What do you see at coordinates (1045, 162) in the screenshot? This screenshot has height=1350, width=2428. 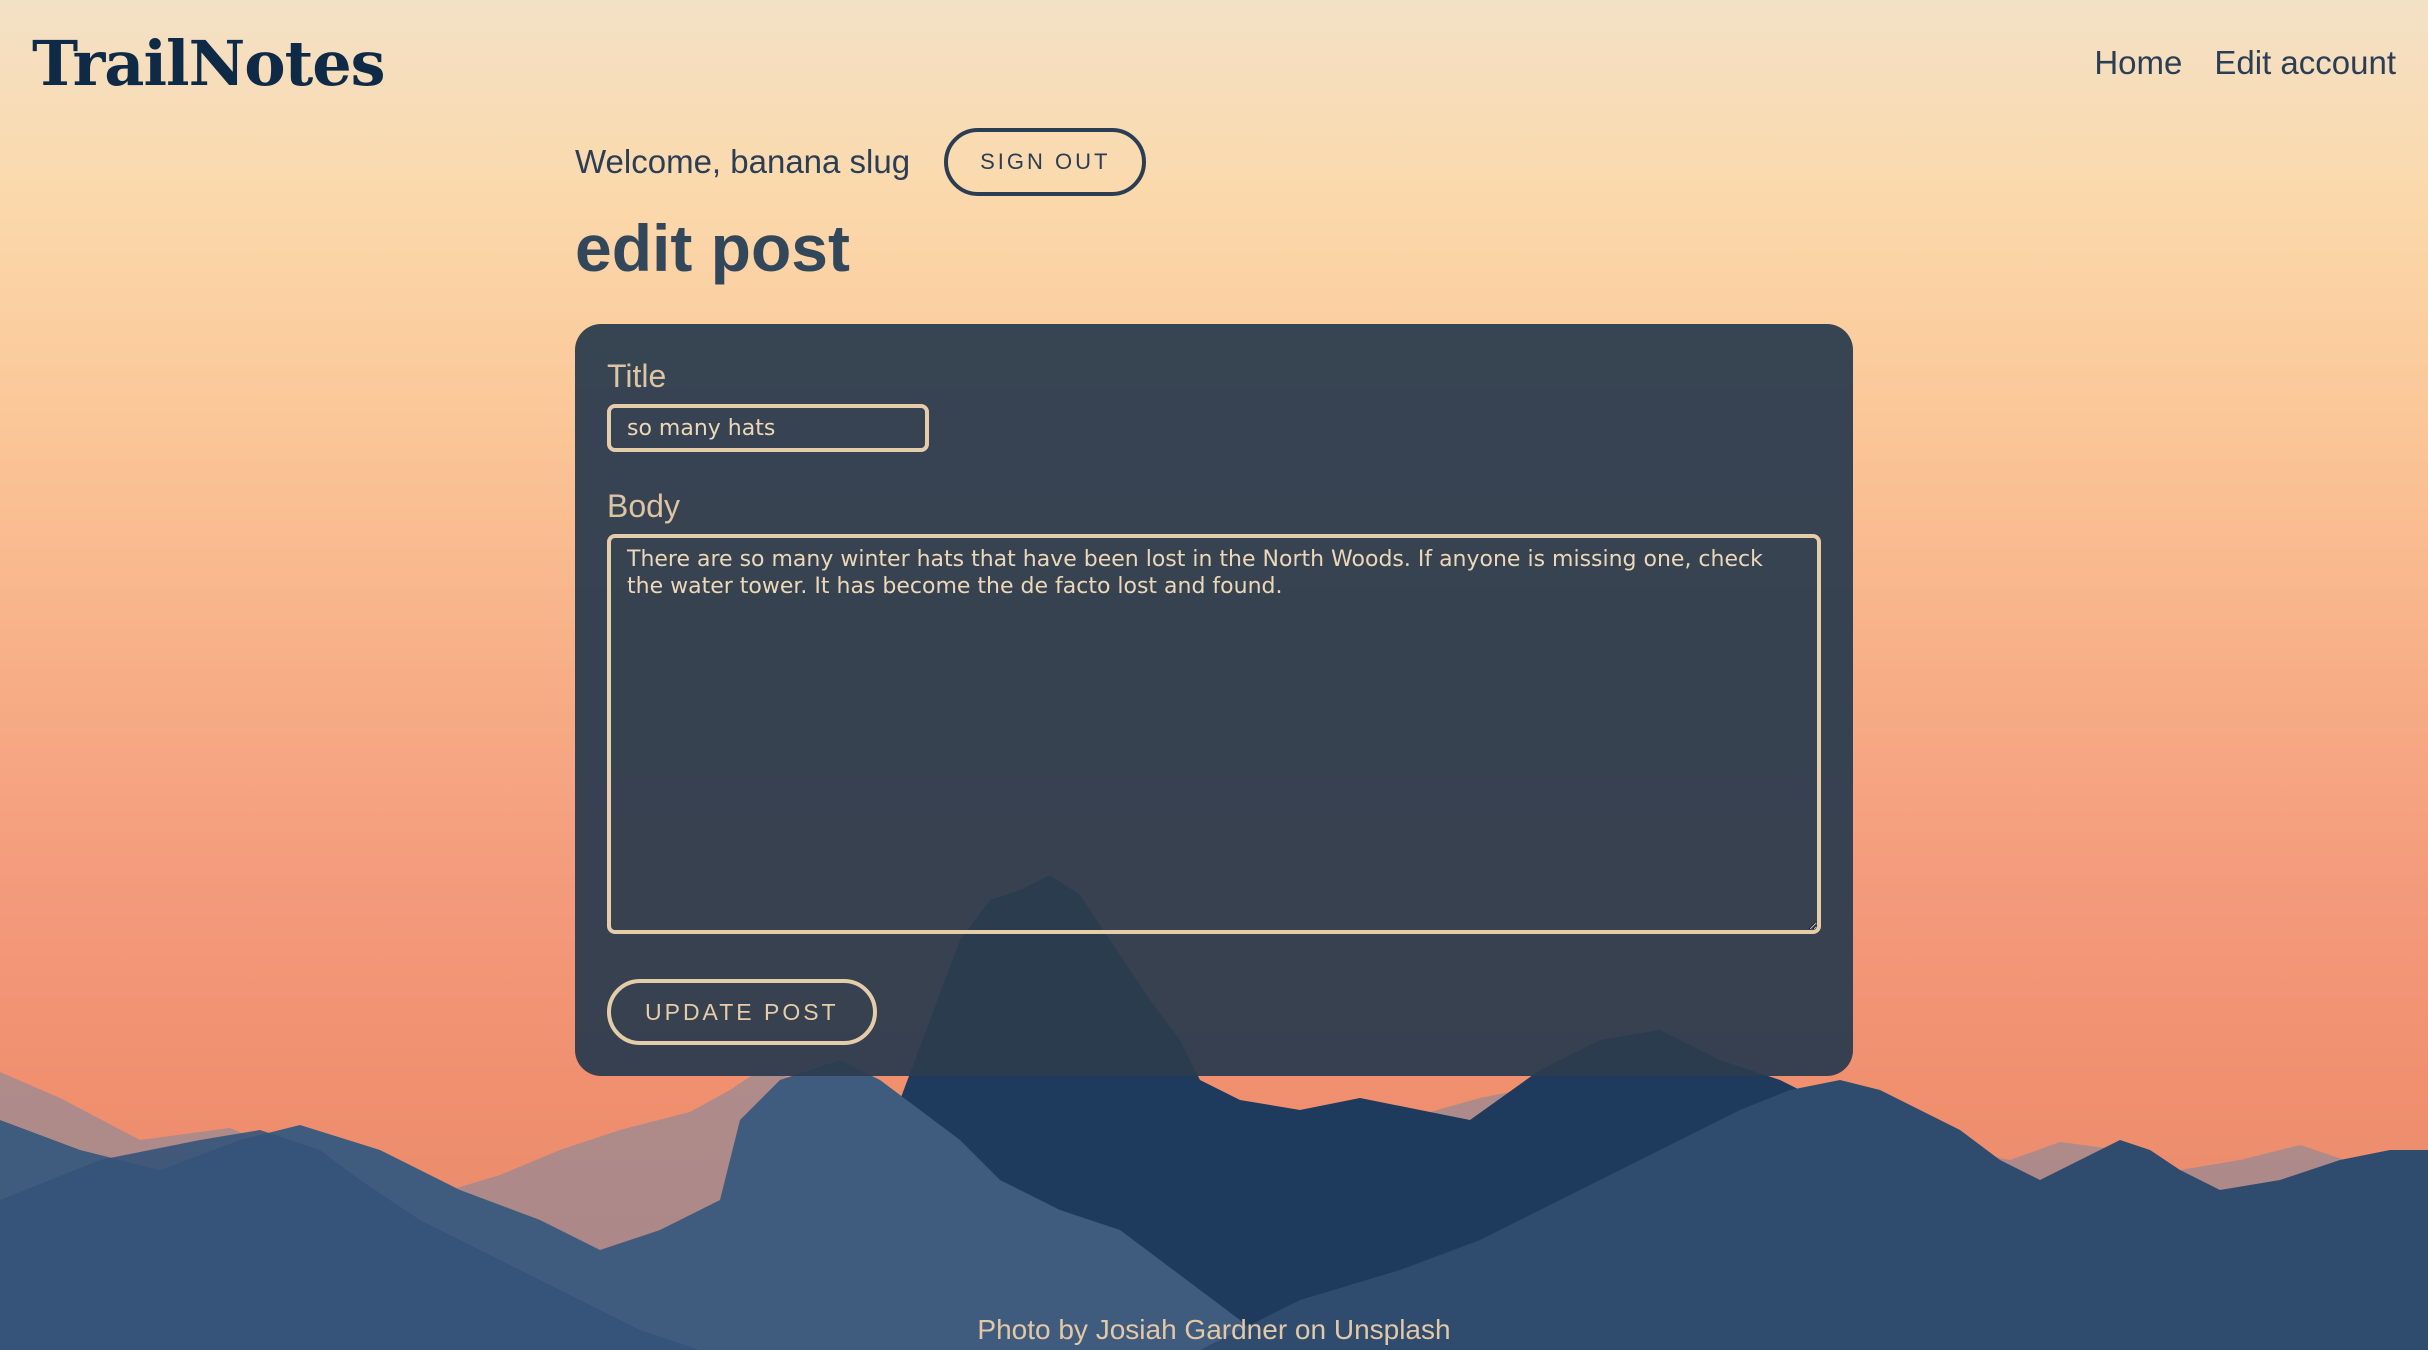 I see `sign-out-button: SIGN OUT` at bounding box center [1045, 162].